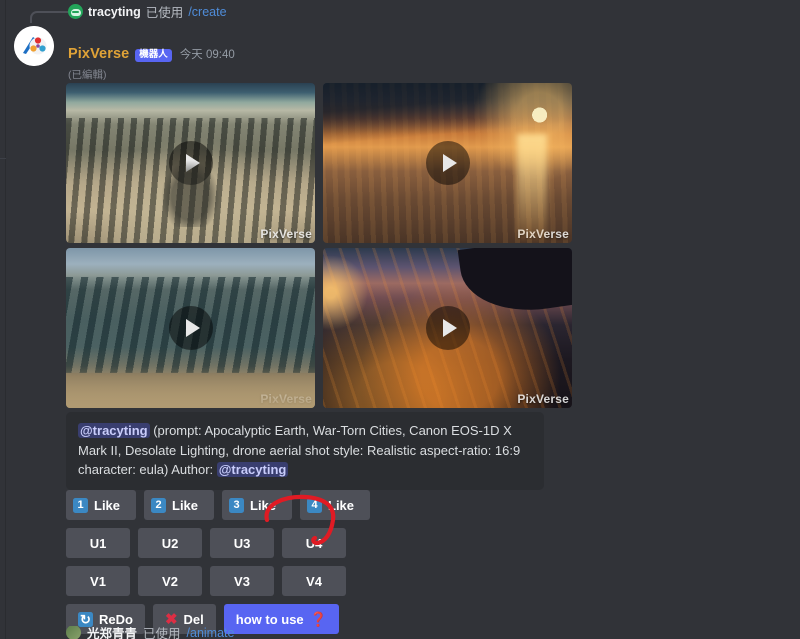 The image size is (800, 639). I want to click on reply-action-text: 已使用, so click(164, 13).